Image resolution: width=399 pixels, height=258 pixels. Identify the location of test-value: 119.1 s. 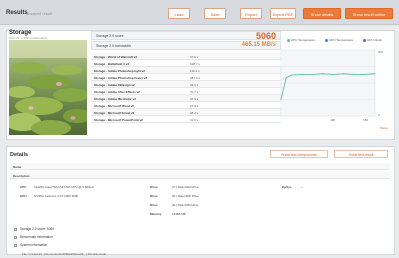
(195, 70).